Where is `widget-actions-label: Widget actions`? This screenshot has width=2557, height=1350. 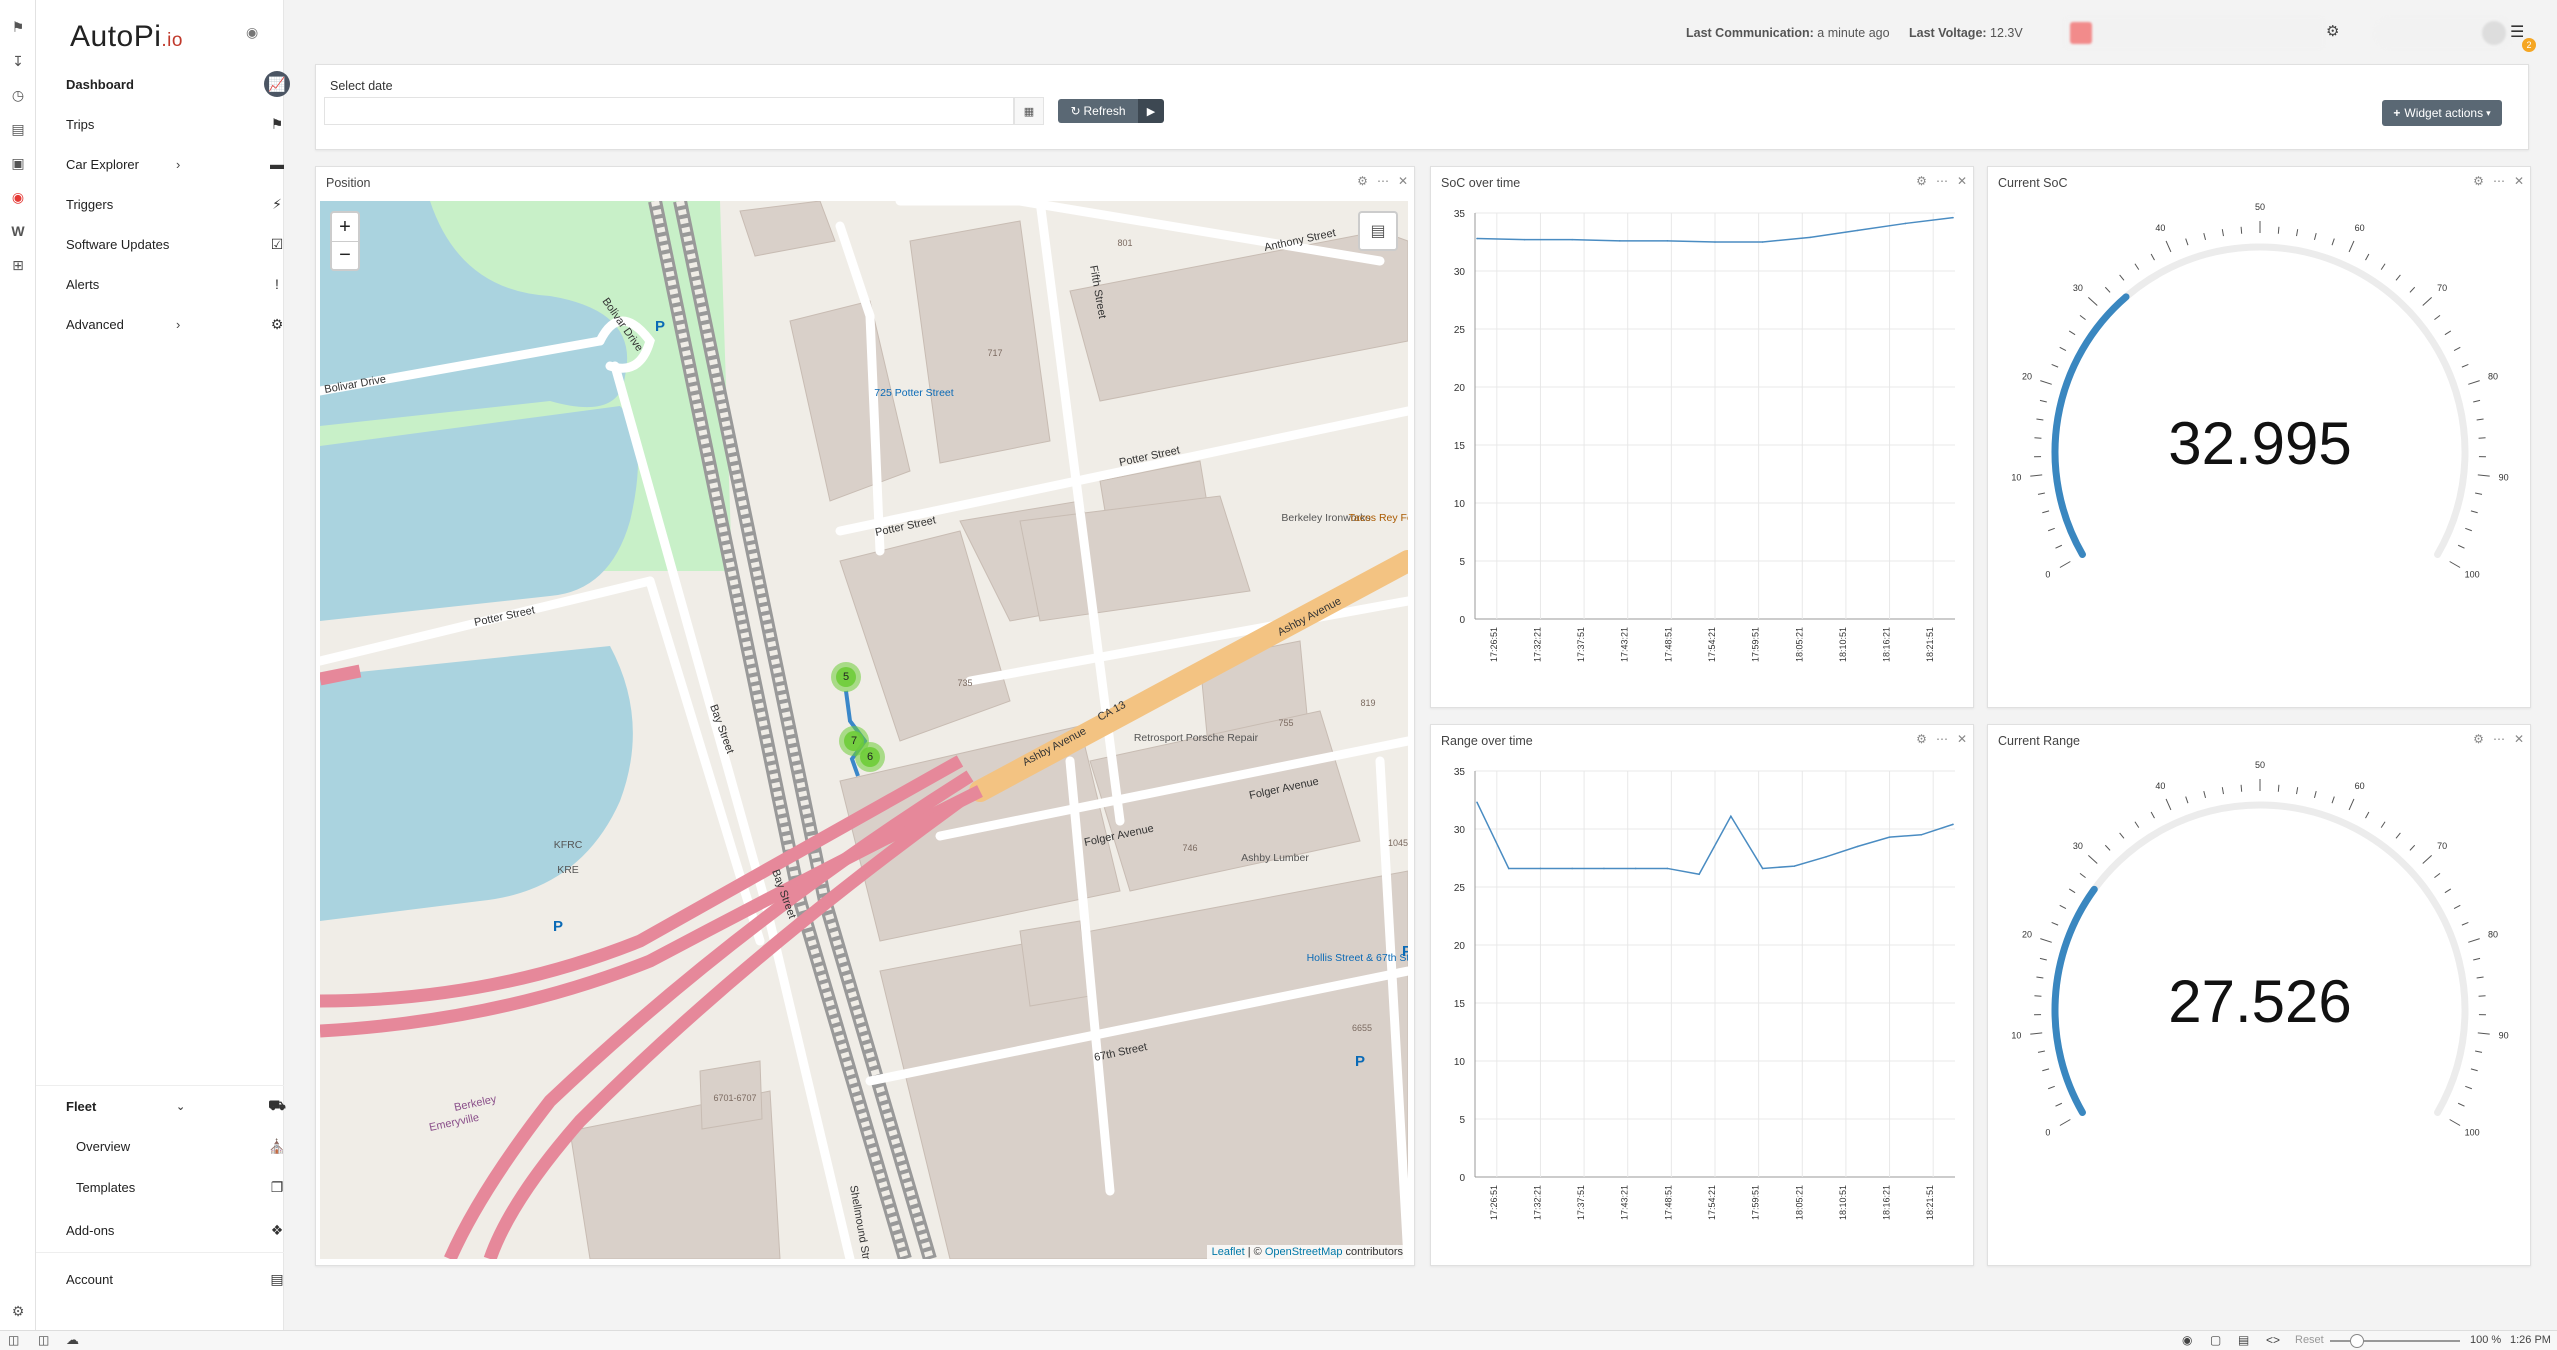 widget-actions-label: Widget actions is located at coordinates (2444, 113).